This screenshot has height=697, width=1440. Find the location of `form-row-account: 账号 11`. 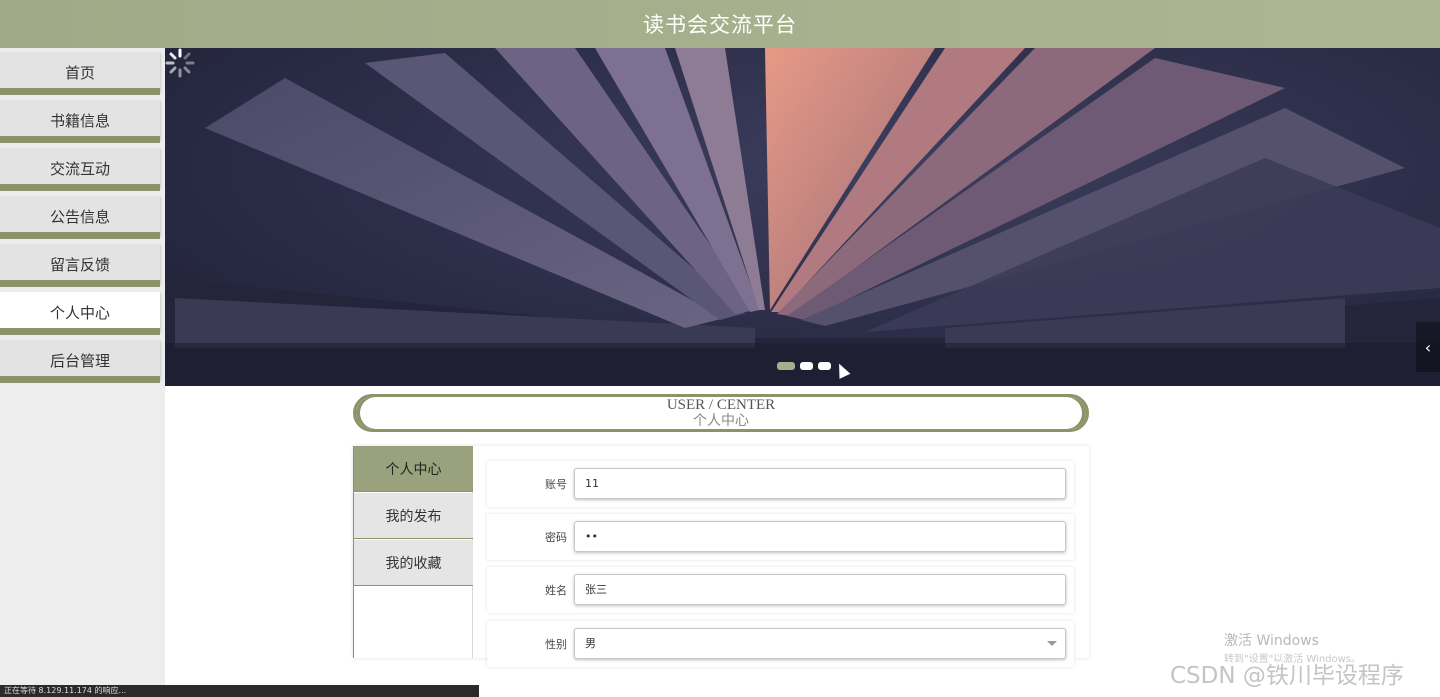

form-row-account: 账号 11 is located at coordinates (780, 484).